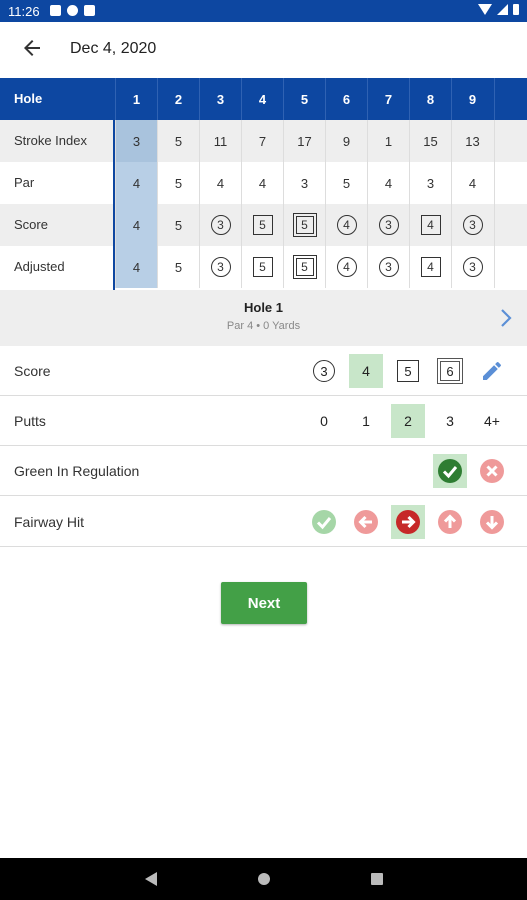 The width and height of the screenshot is (527, 900). I want to click on putts-option-selected: 2, so click(408, 421).